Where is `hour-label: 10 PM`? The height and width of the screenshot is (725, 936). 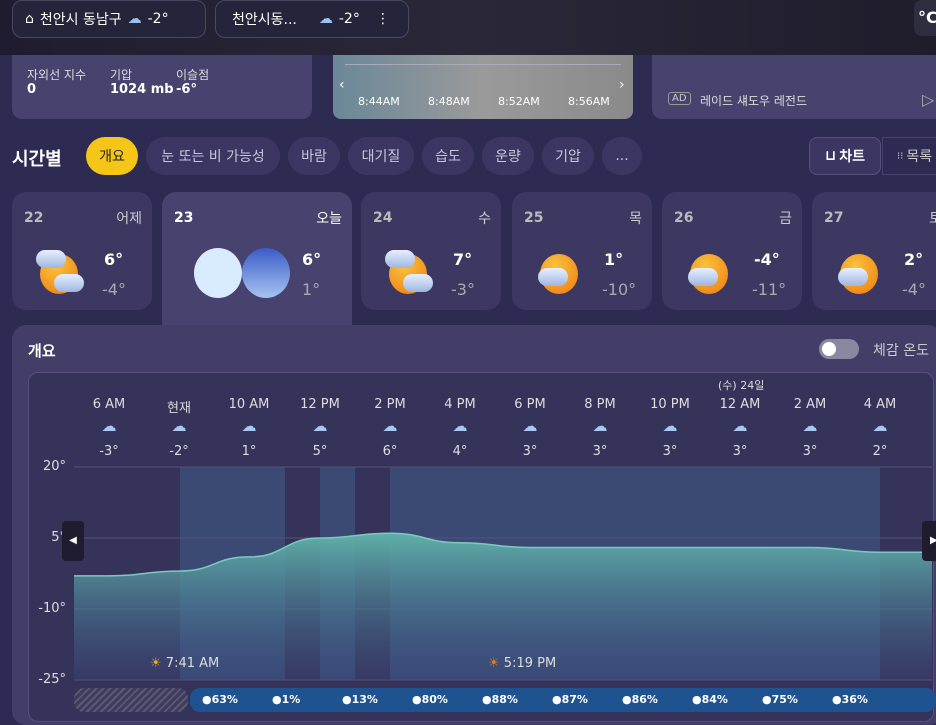
hour-label: 10 PM is located at coordinates (670, 404).